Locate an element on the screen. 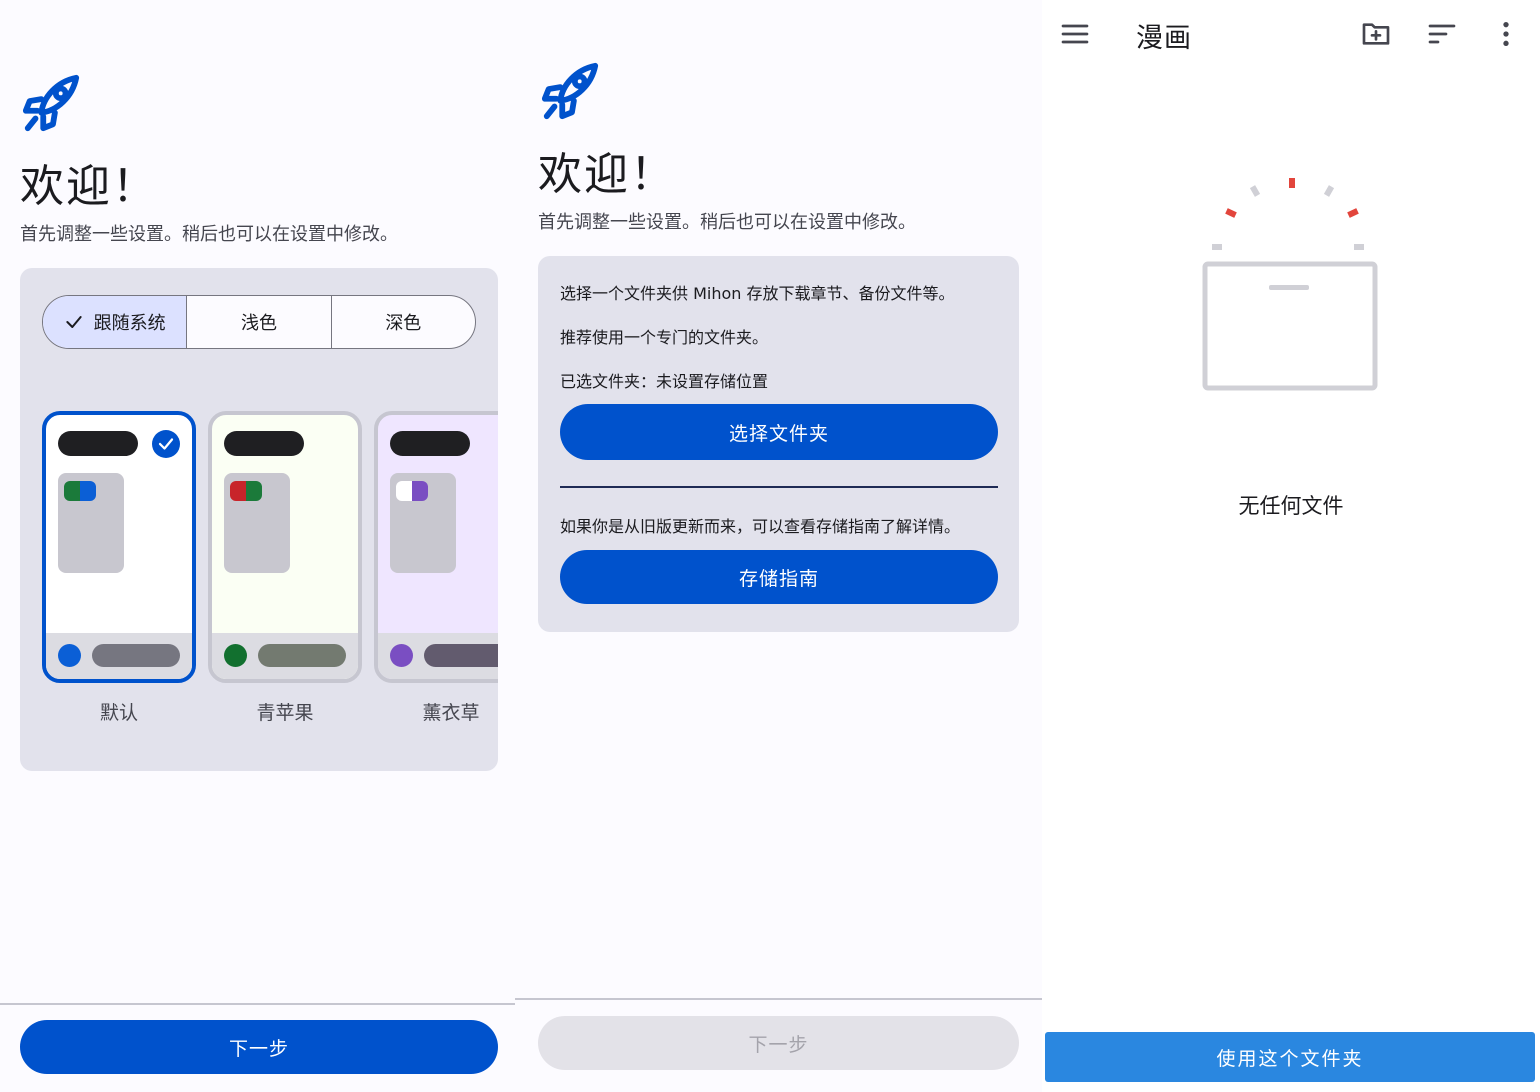  top-app-bar: 漫画 is located at coordinates (1291, 35).